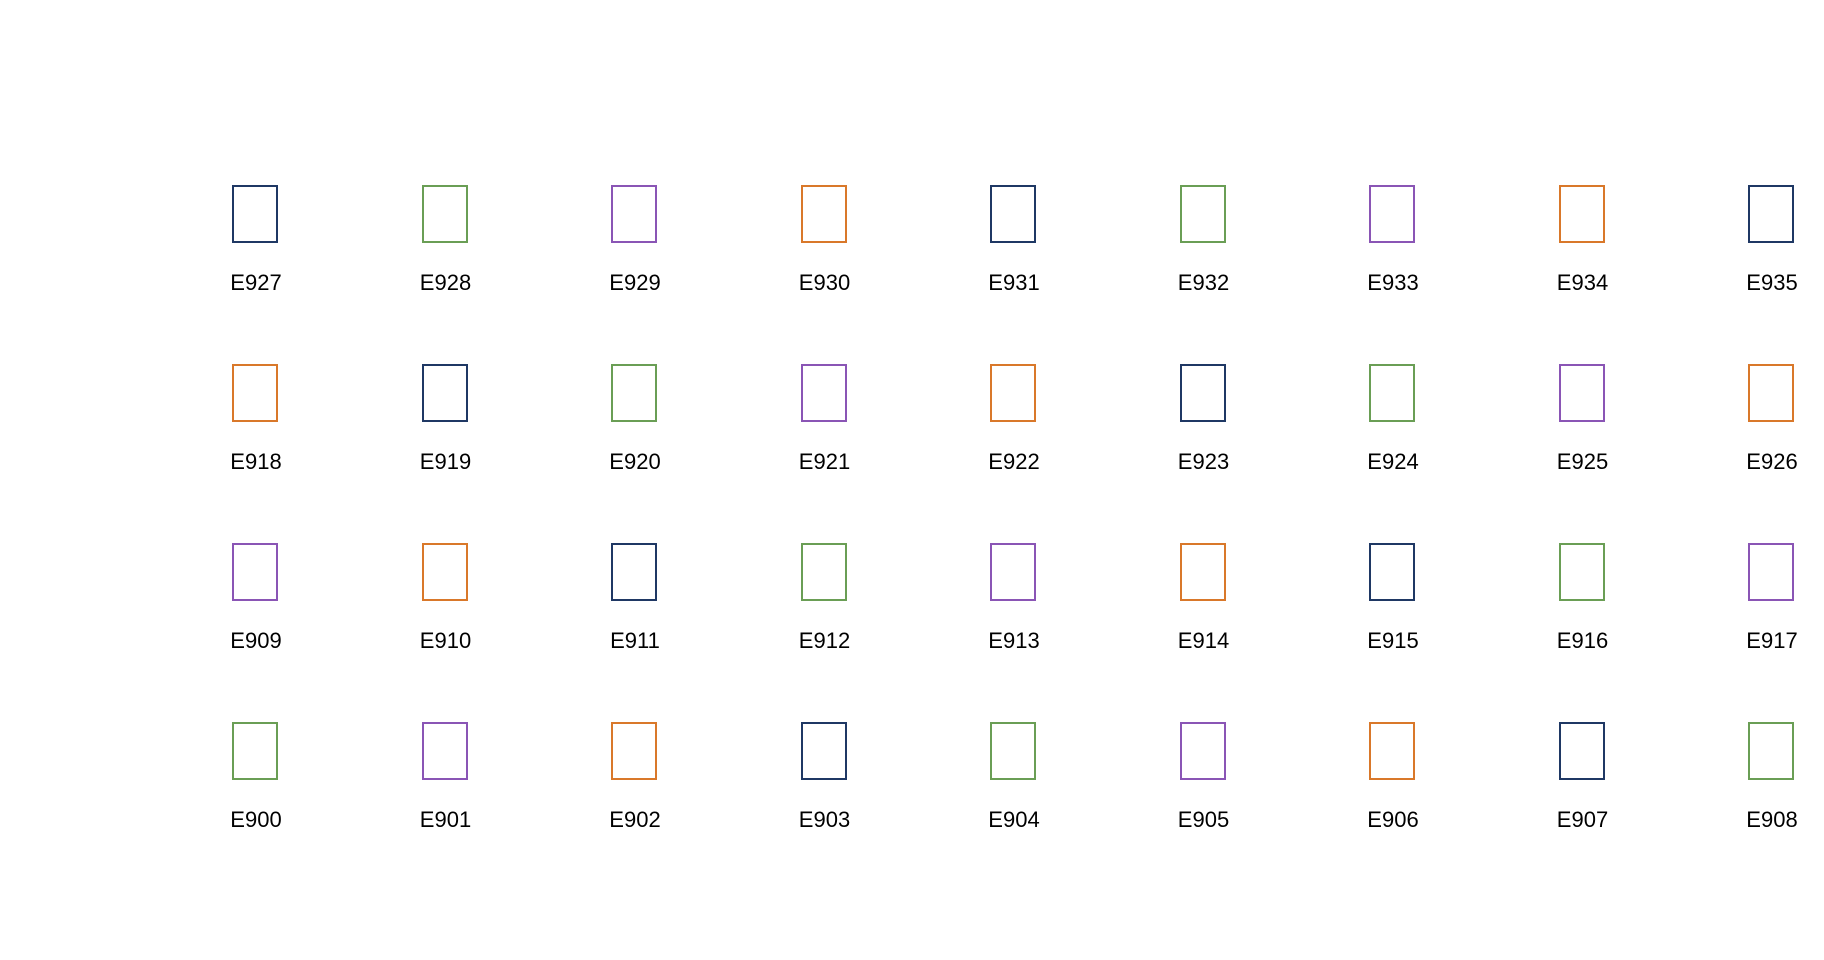 This screenshot has width=1824, height=960. Describe the element at coordinates (824, 819) in the screenshot. I see `element-label: E903` at that location.